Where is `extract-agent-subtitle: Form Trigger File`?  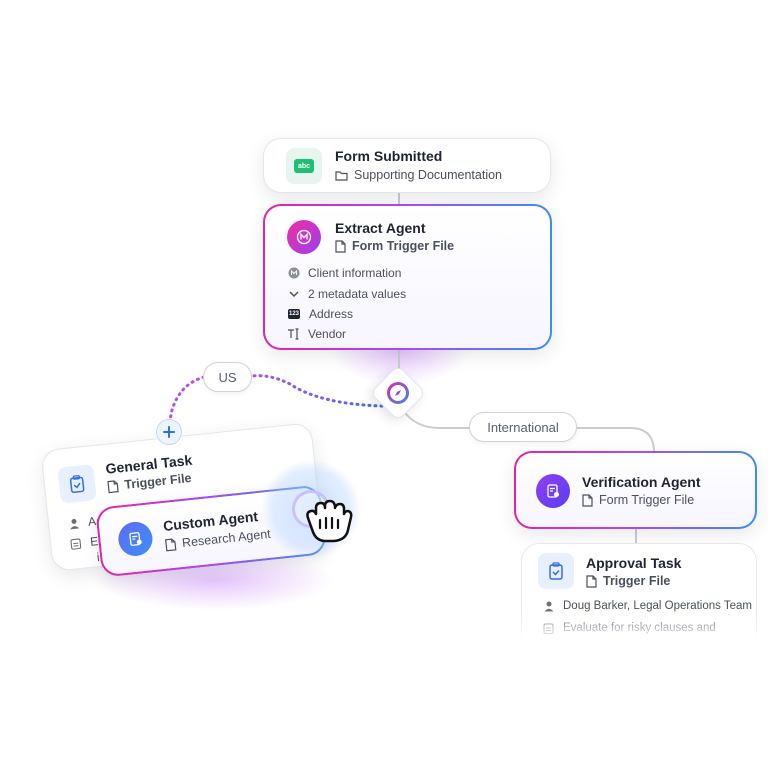
extract-agent-subtitle: Form Trigger File is located at coordinates (394, 246).